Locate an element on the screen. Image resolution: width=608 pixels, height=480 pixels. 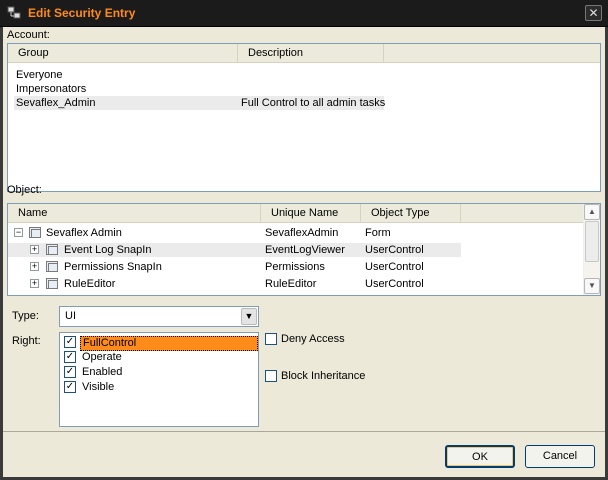
column-header-object-type: Object Type is located at coordinates (411, 213).